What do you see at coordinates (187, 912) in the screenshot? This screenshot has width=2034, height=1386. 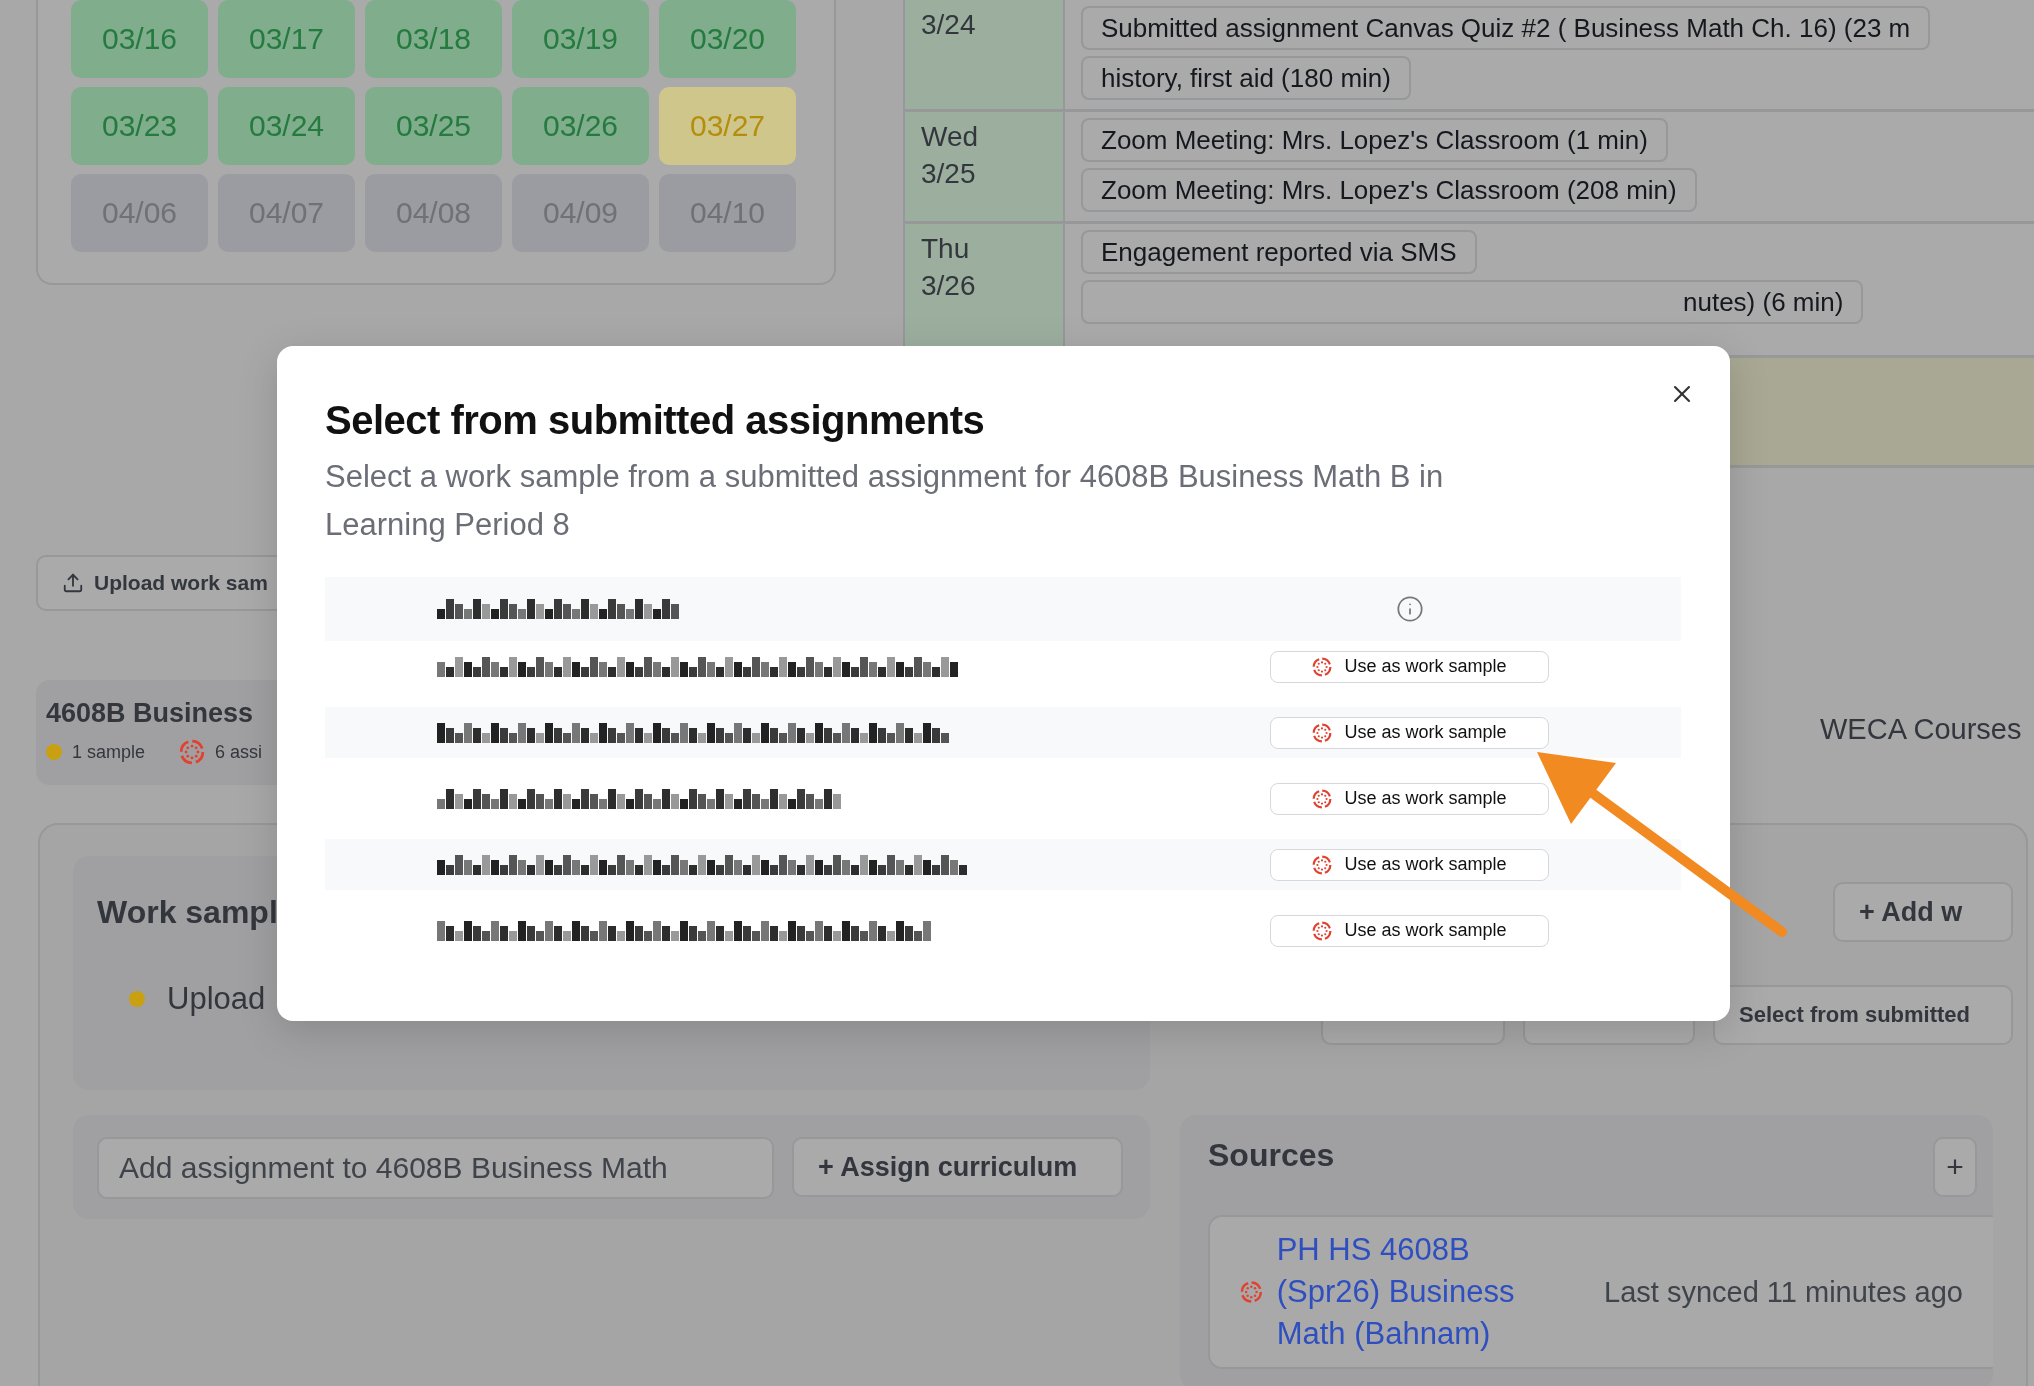 I see `panel-title: Work sampl` at bounding box center [187, 912].